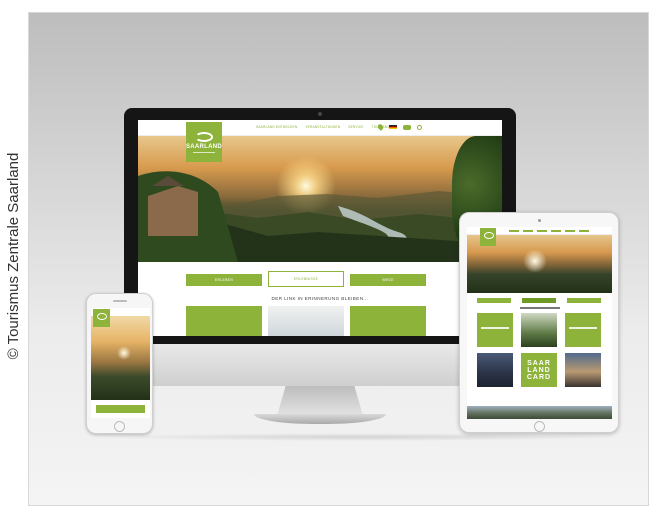  What do you see at coordinates (204, 146) in the screenshot?
I see `logo-text: SAARLAND` at bounding box center [204, 146].